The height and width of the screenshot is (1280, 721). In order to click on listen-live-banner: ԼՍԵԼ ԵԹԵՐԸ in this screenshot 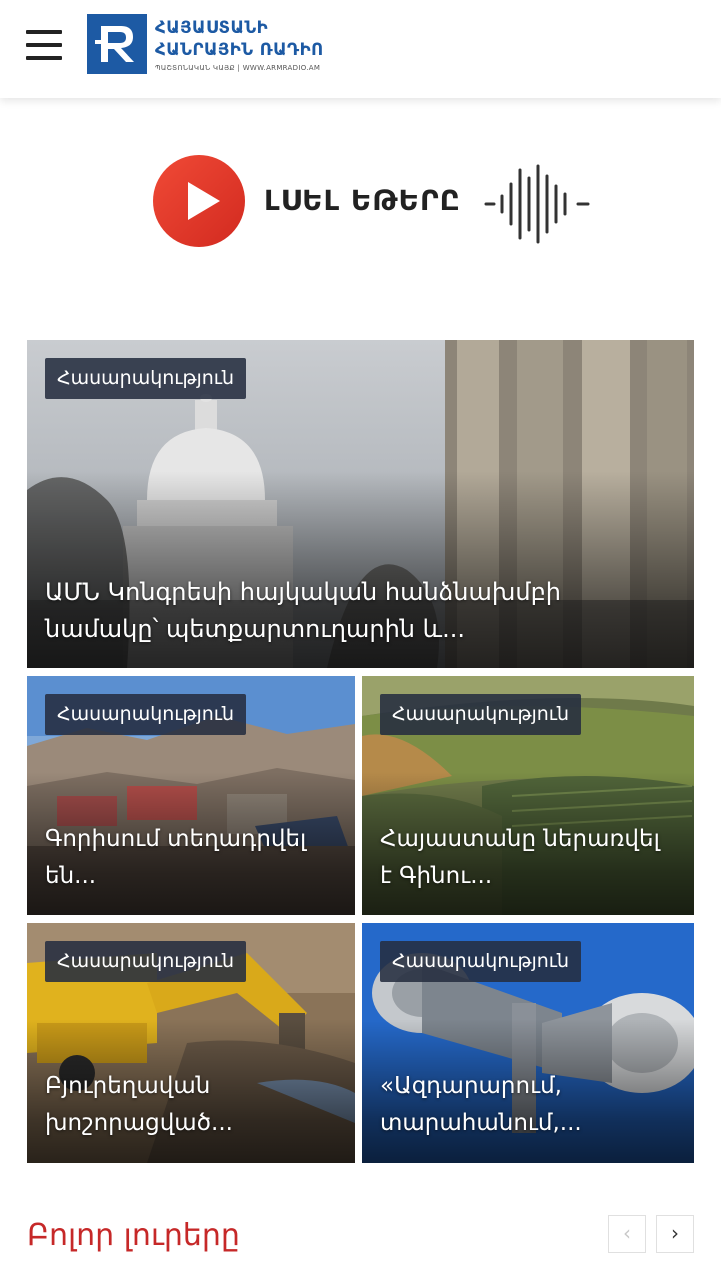, I will do `click(374, 202)`.